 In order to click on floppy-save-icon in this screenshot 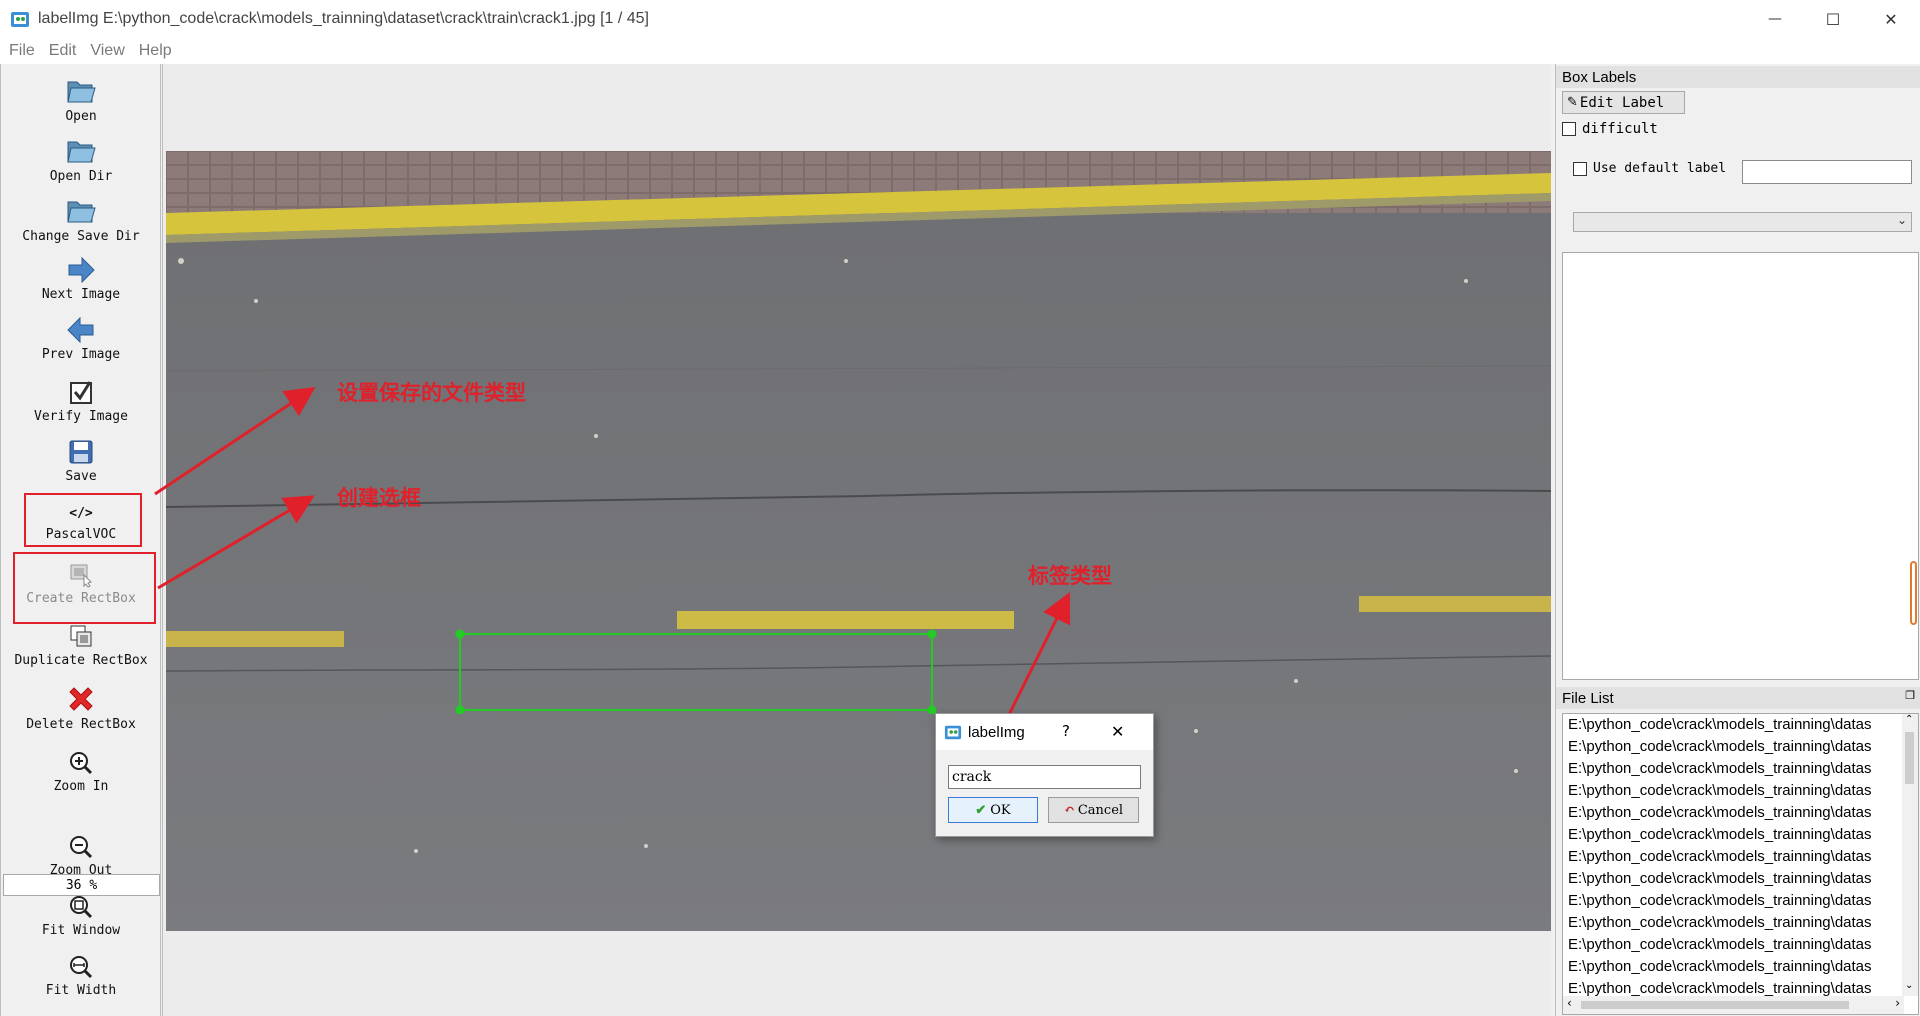, I will do `click(81, 452)`.